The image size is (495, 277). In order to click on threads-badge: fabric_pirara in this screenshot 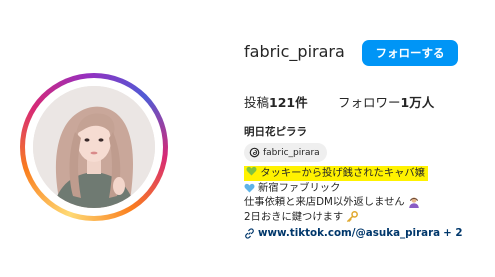, I will do `click(285, 152)`.